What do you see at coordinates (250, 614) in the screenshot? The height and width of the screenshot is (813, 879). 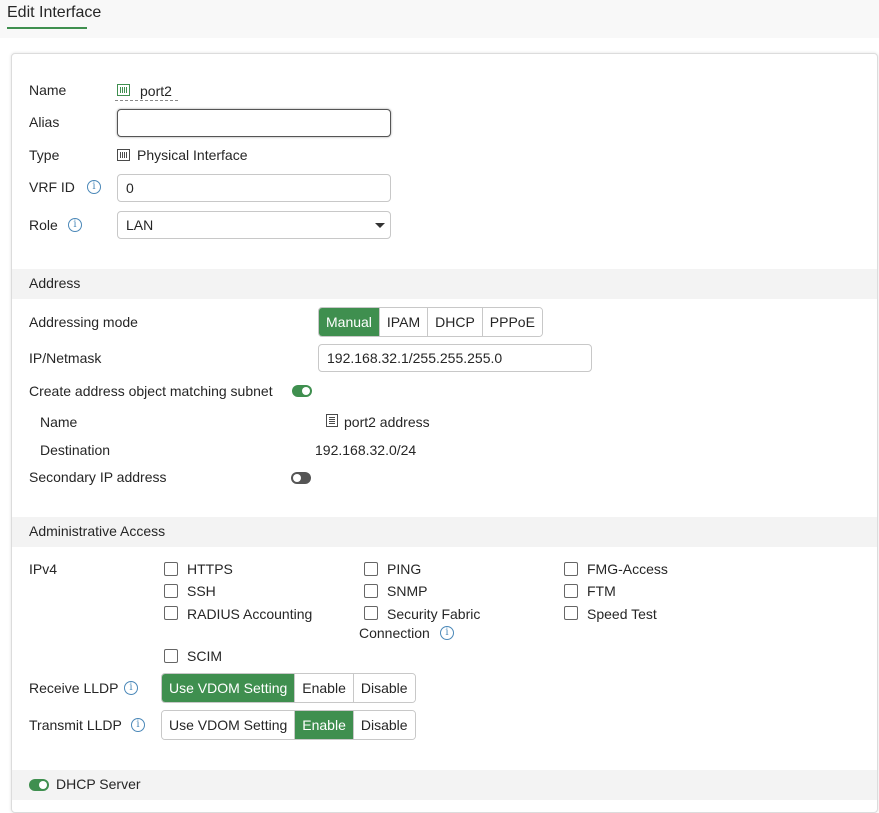 I see `radius-accounting-label: RADIUS Accounting` at bounding box center [250, 614].